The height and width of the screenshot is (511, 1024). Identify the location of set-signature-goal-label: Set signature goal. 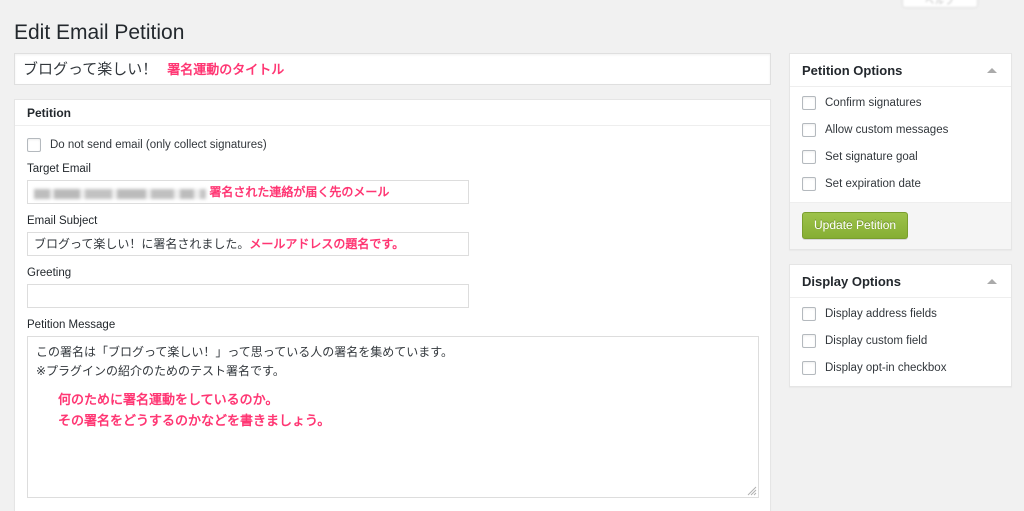
(871, 157).